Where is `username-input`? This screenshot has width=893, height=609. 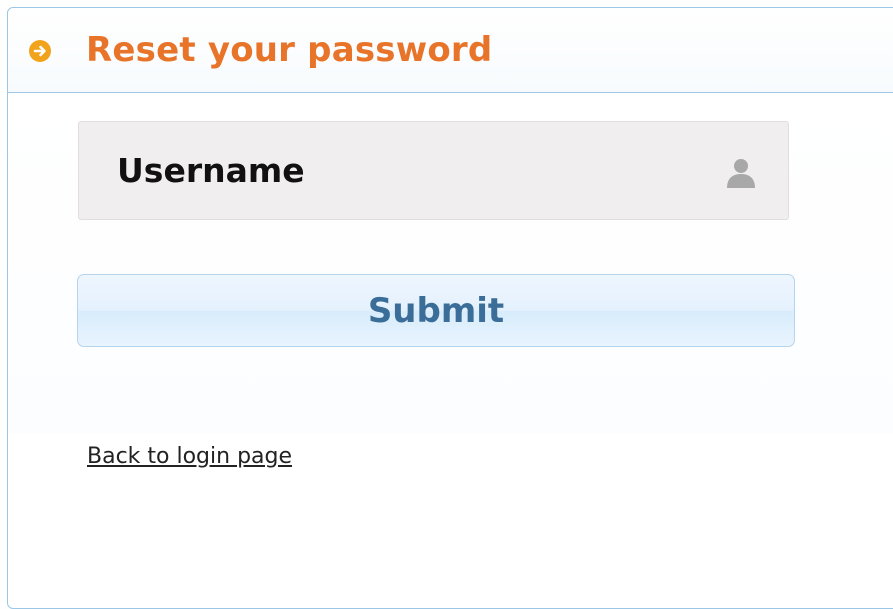 username-input is located at coordinates (433, 170).